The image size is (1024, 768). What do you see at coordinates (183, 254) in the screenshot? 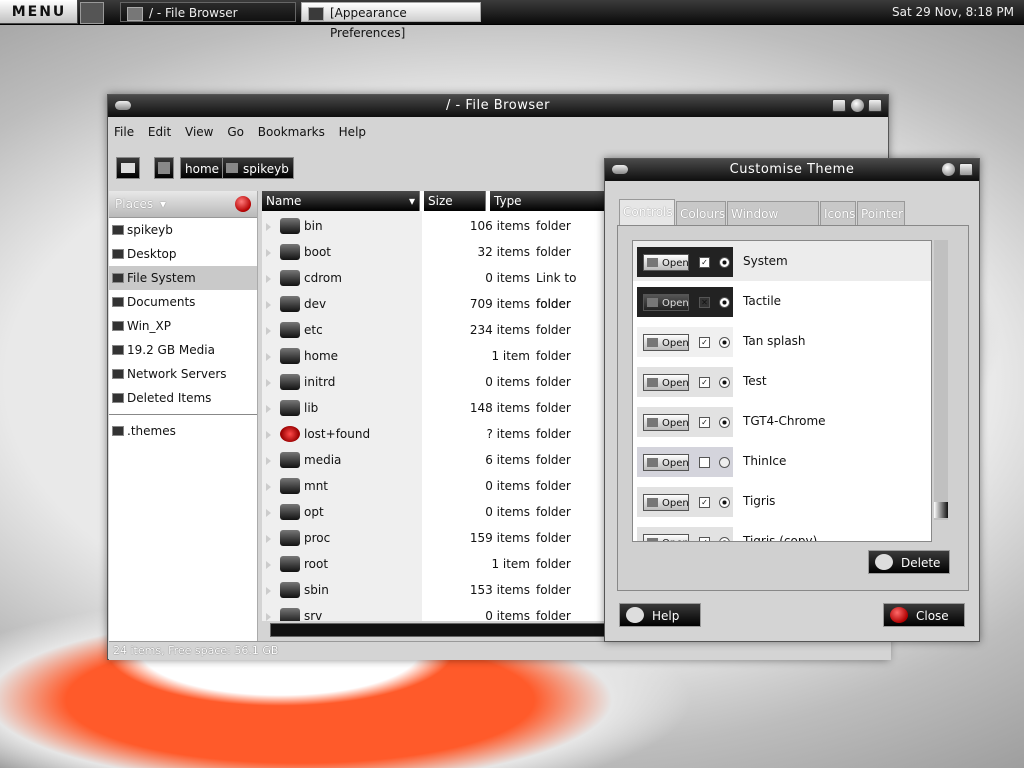
I see `place-desktop: Desktop` at bounding box center [183, 254].